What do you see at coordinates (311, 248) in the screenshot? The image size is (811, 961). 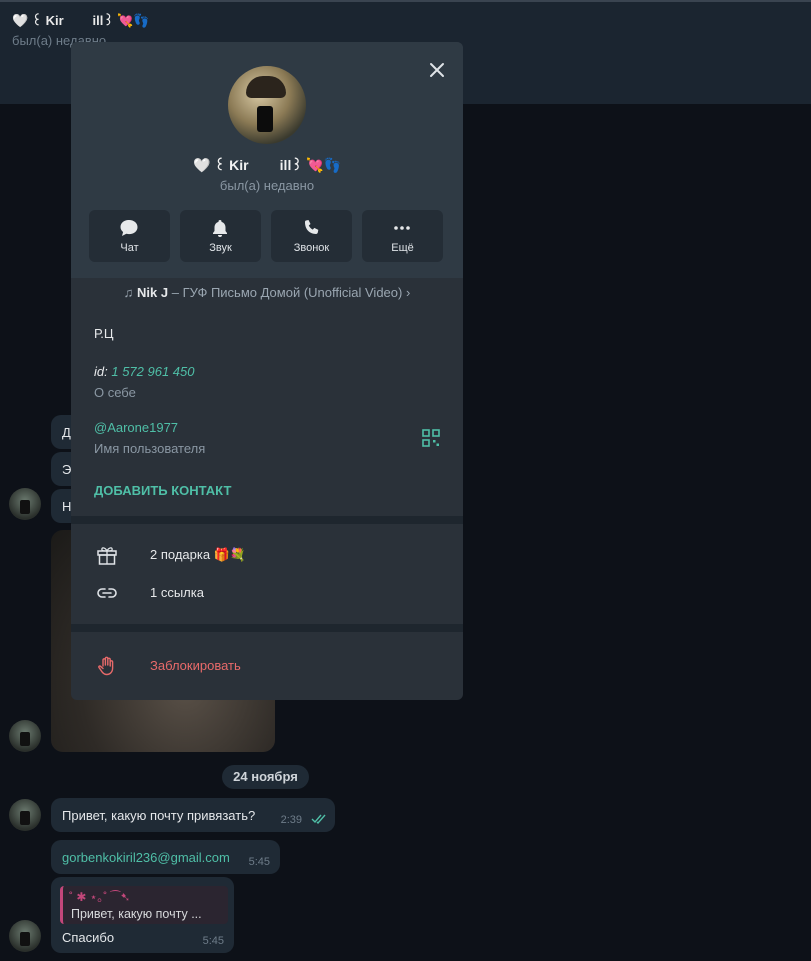 I see `action-label: Звонок` at bounding box center [311, 248].